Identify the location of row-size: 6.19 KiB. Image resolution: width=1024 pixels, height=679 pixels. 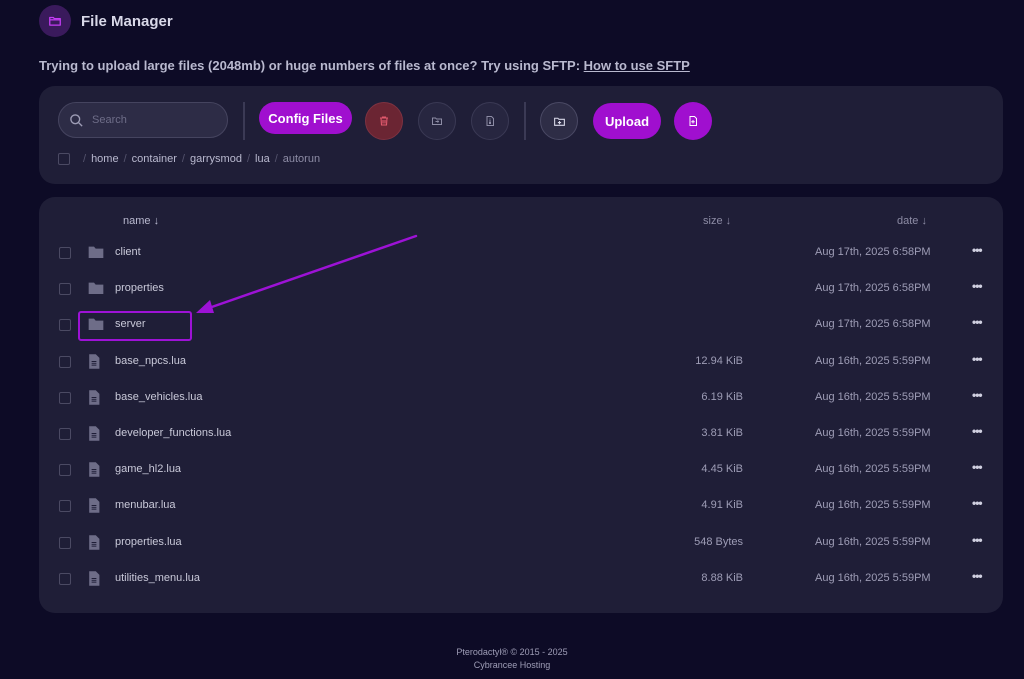
(722, 396).